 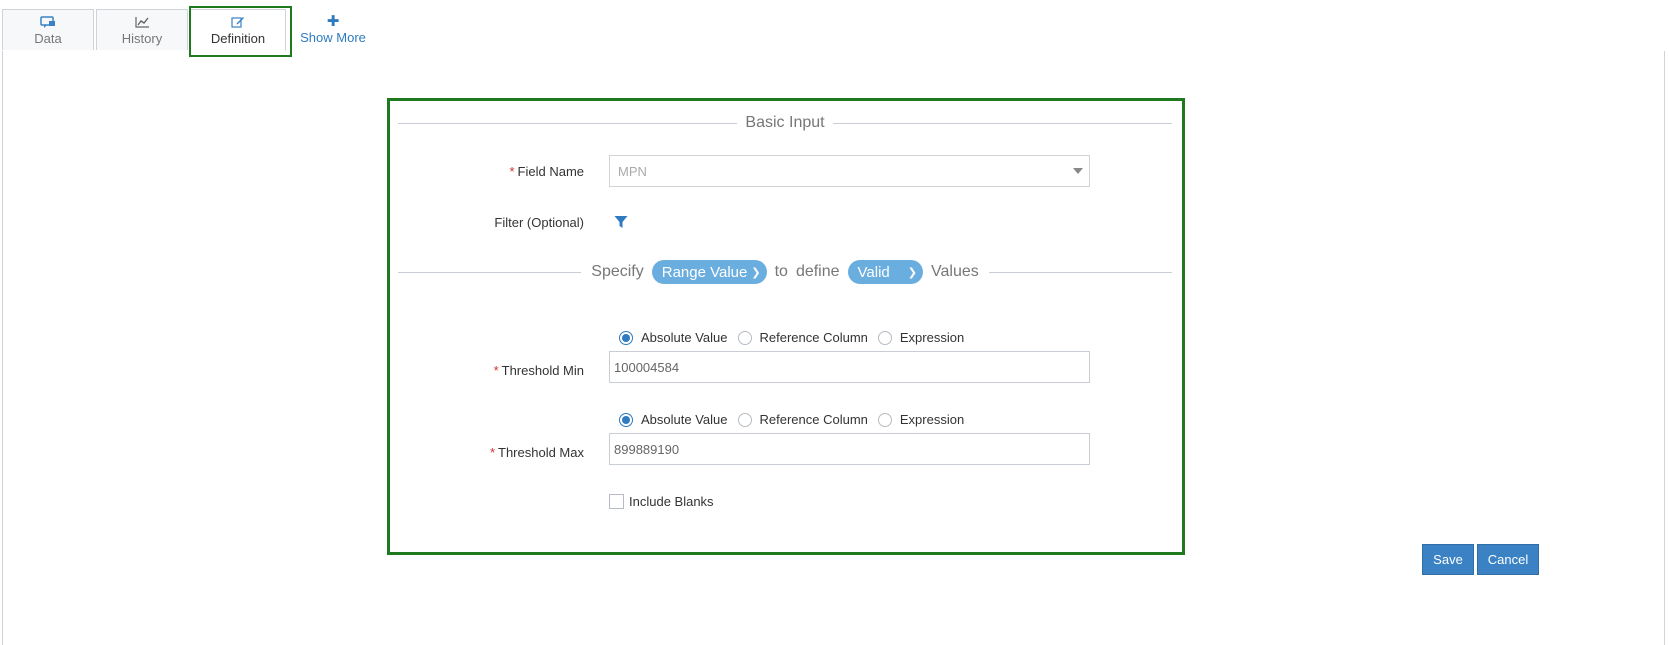 I want to click on save-button: Save, so click(x=1448, y=559).